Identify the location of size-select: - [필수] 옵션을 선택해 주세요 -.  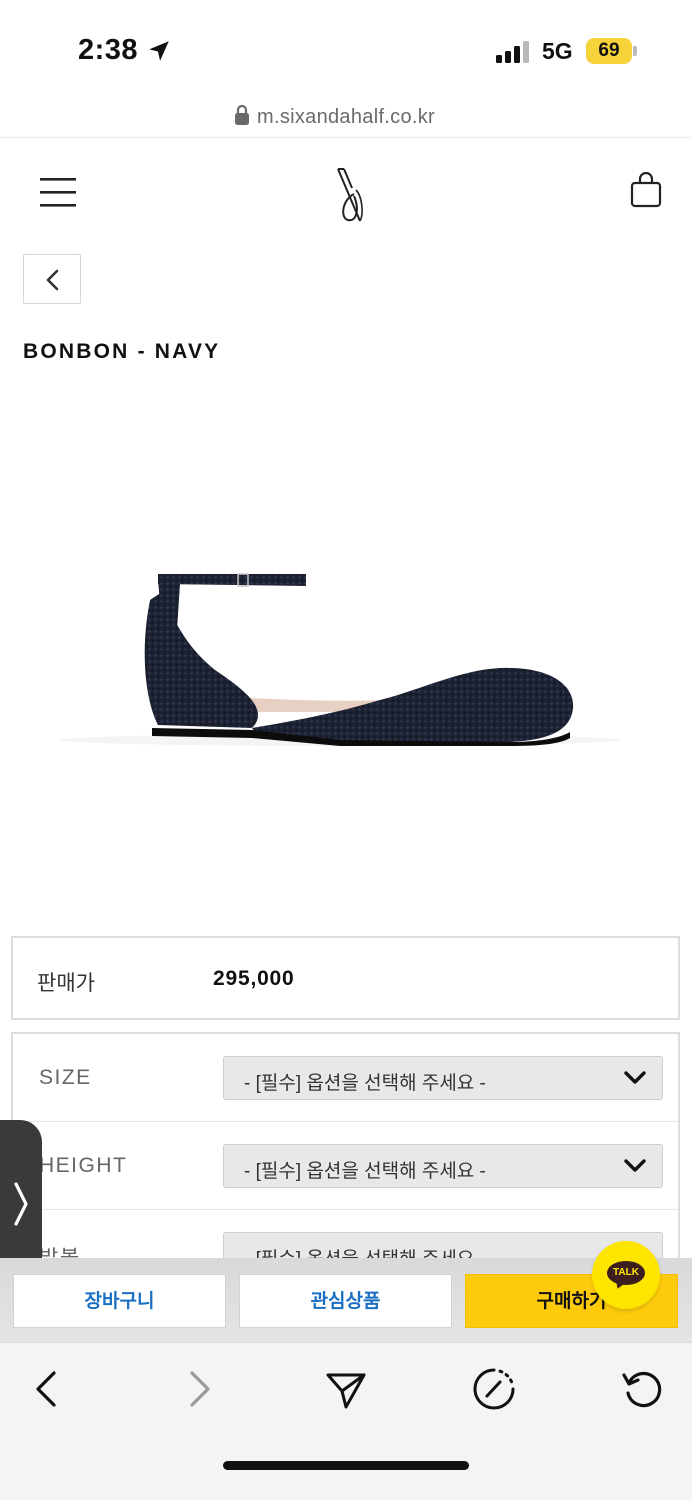
(443, 1078).